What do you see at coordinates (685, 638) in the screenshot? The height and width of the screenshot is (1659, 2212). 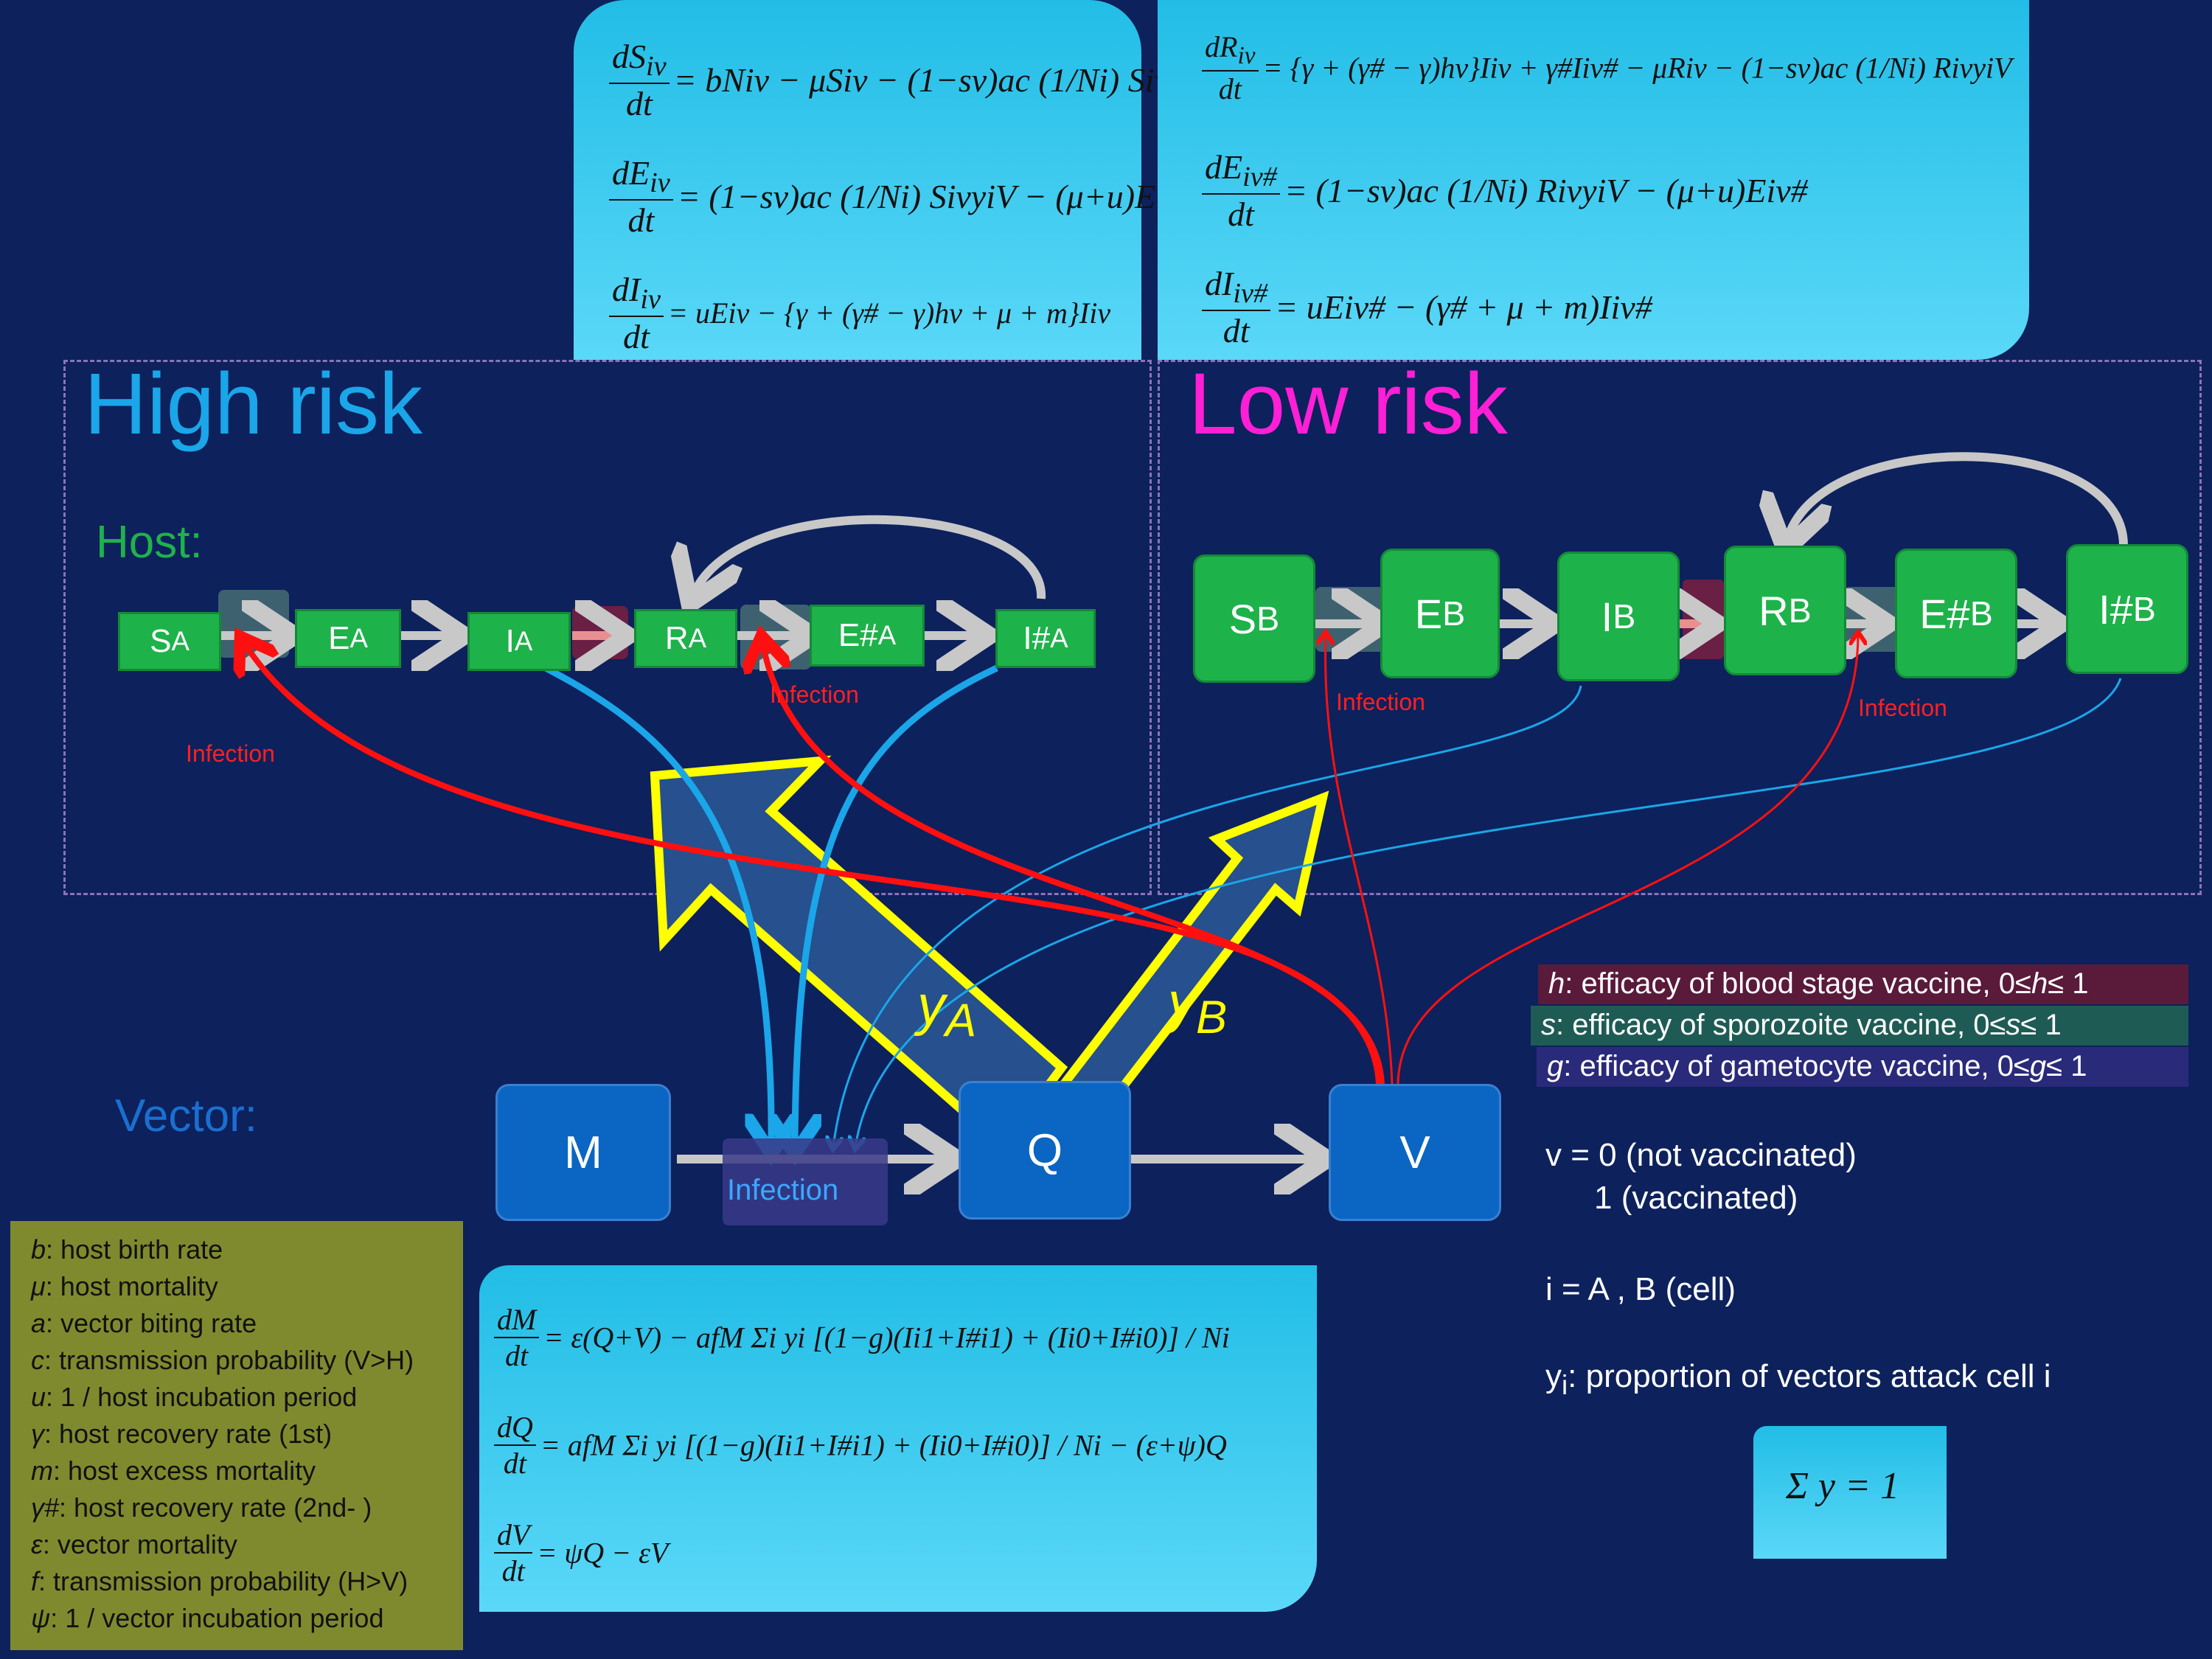 I see `node-RA: RA` at bounding box center [685, 638].